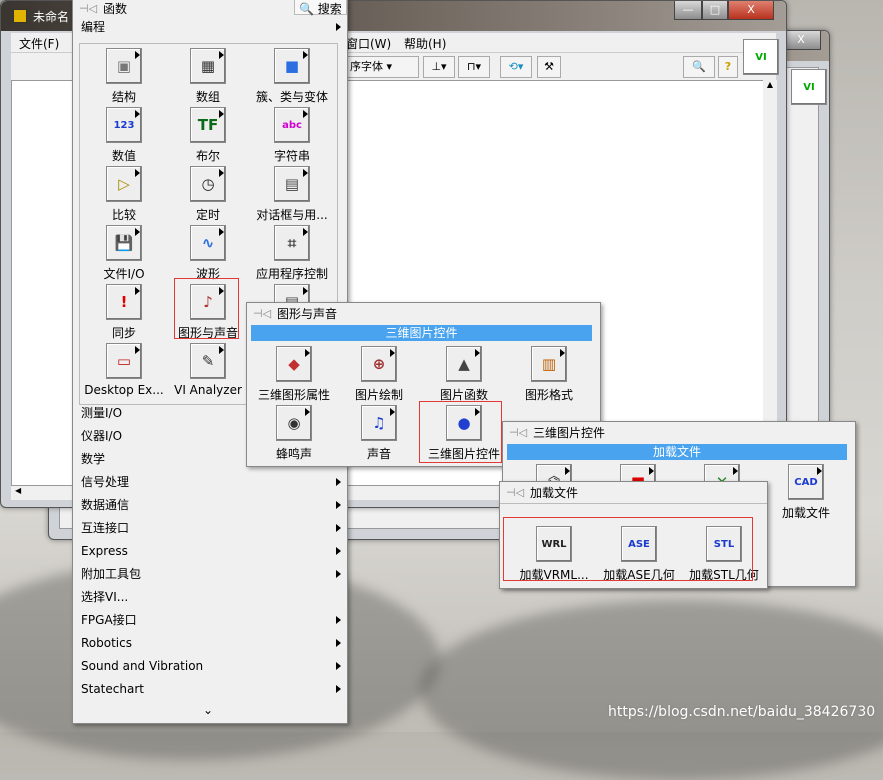 Image resolution: width=883 pixels, height=780 pixels. Describe the element at coordinates (751, 10) in the screenshot. I see `close-button: X` at that location.